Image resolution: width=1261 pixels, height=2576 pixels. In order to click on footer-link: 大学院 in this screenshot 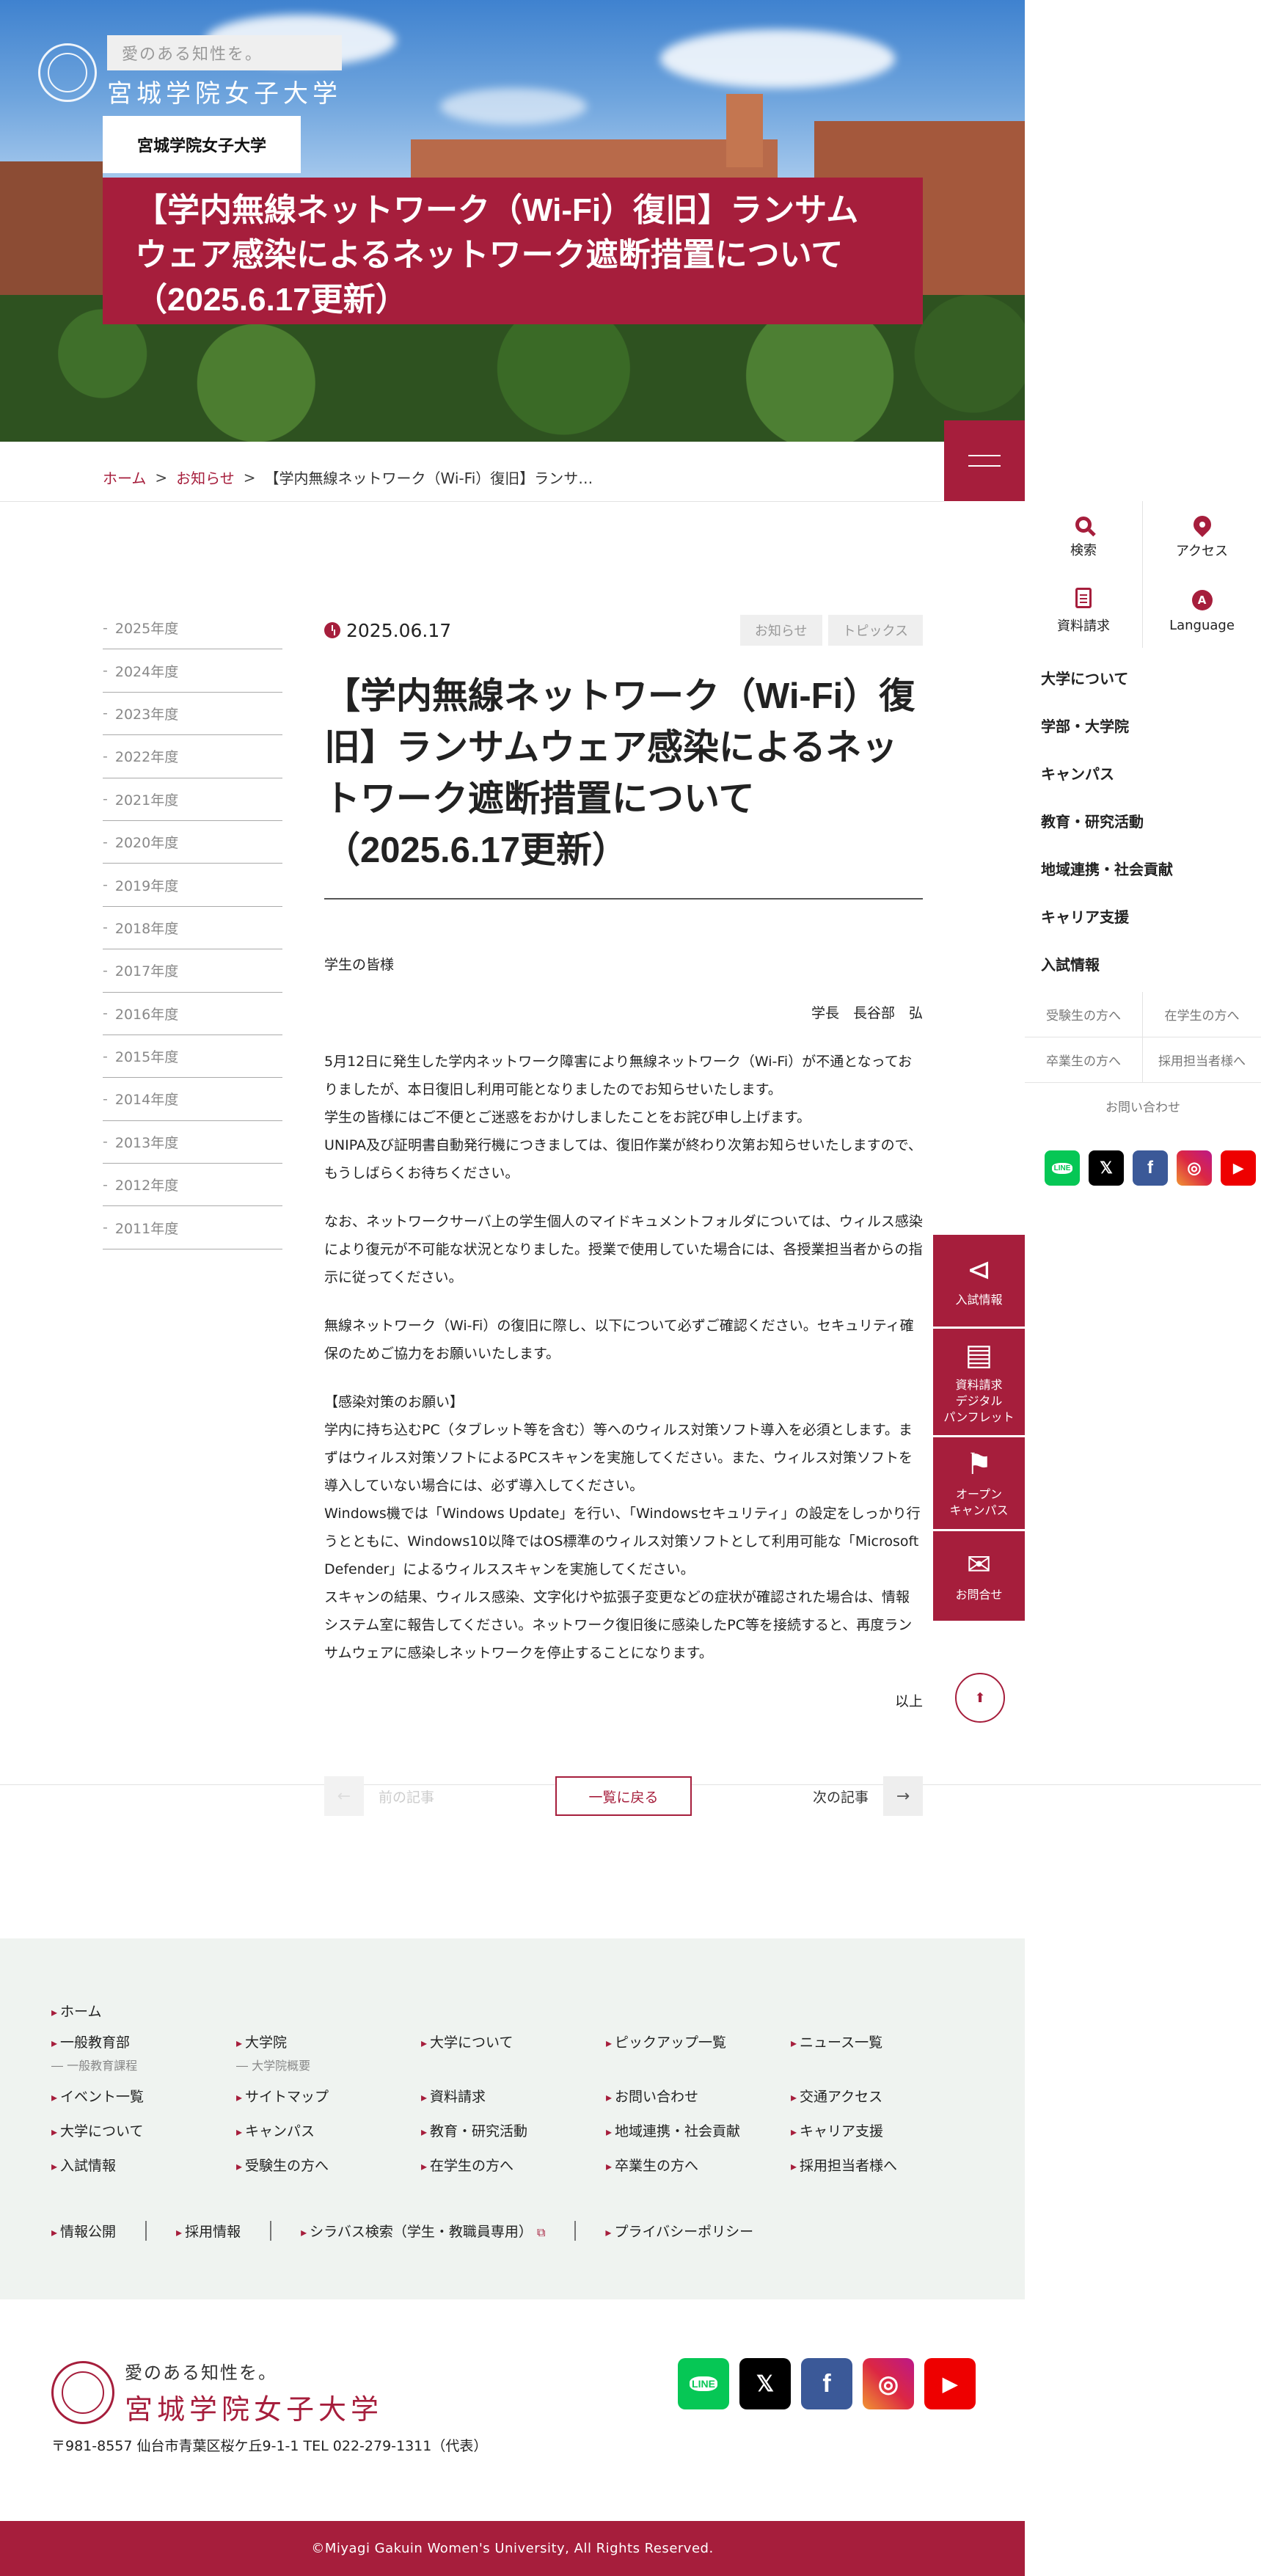, I will do `click(261, 2043)`.